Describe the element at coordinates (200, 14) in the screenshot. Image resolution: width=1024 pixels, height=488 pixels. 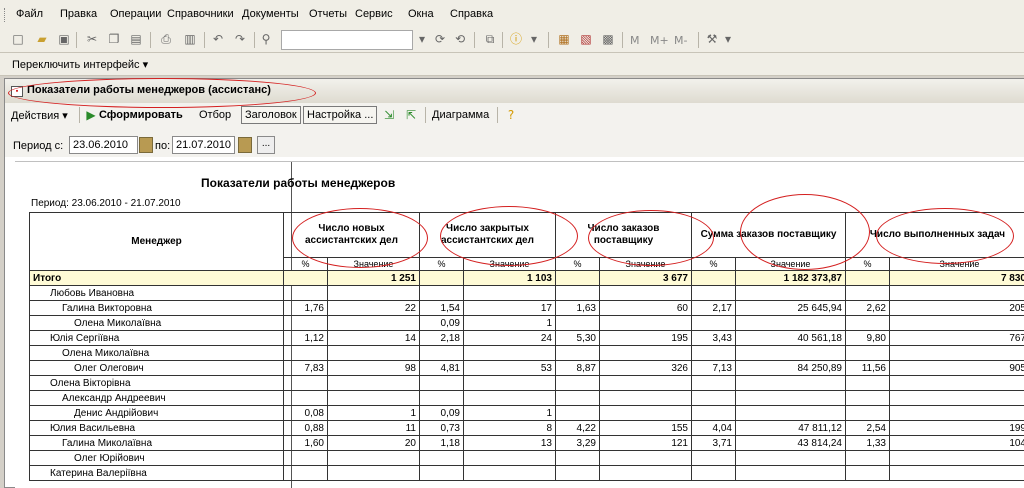
I see `menu-references: Справочники` at that location.